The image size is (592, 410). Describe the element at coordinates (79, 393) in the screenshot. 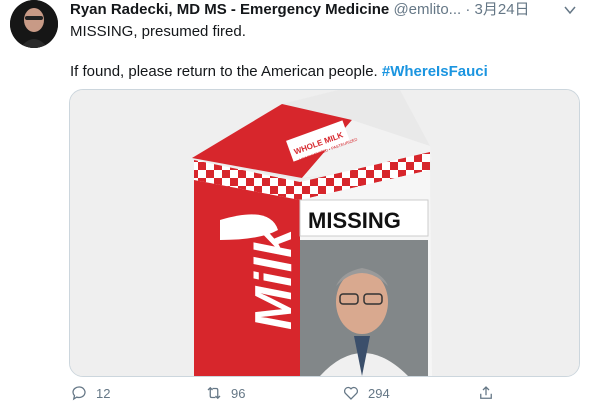

I see `reply-icon` at that location.